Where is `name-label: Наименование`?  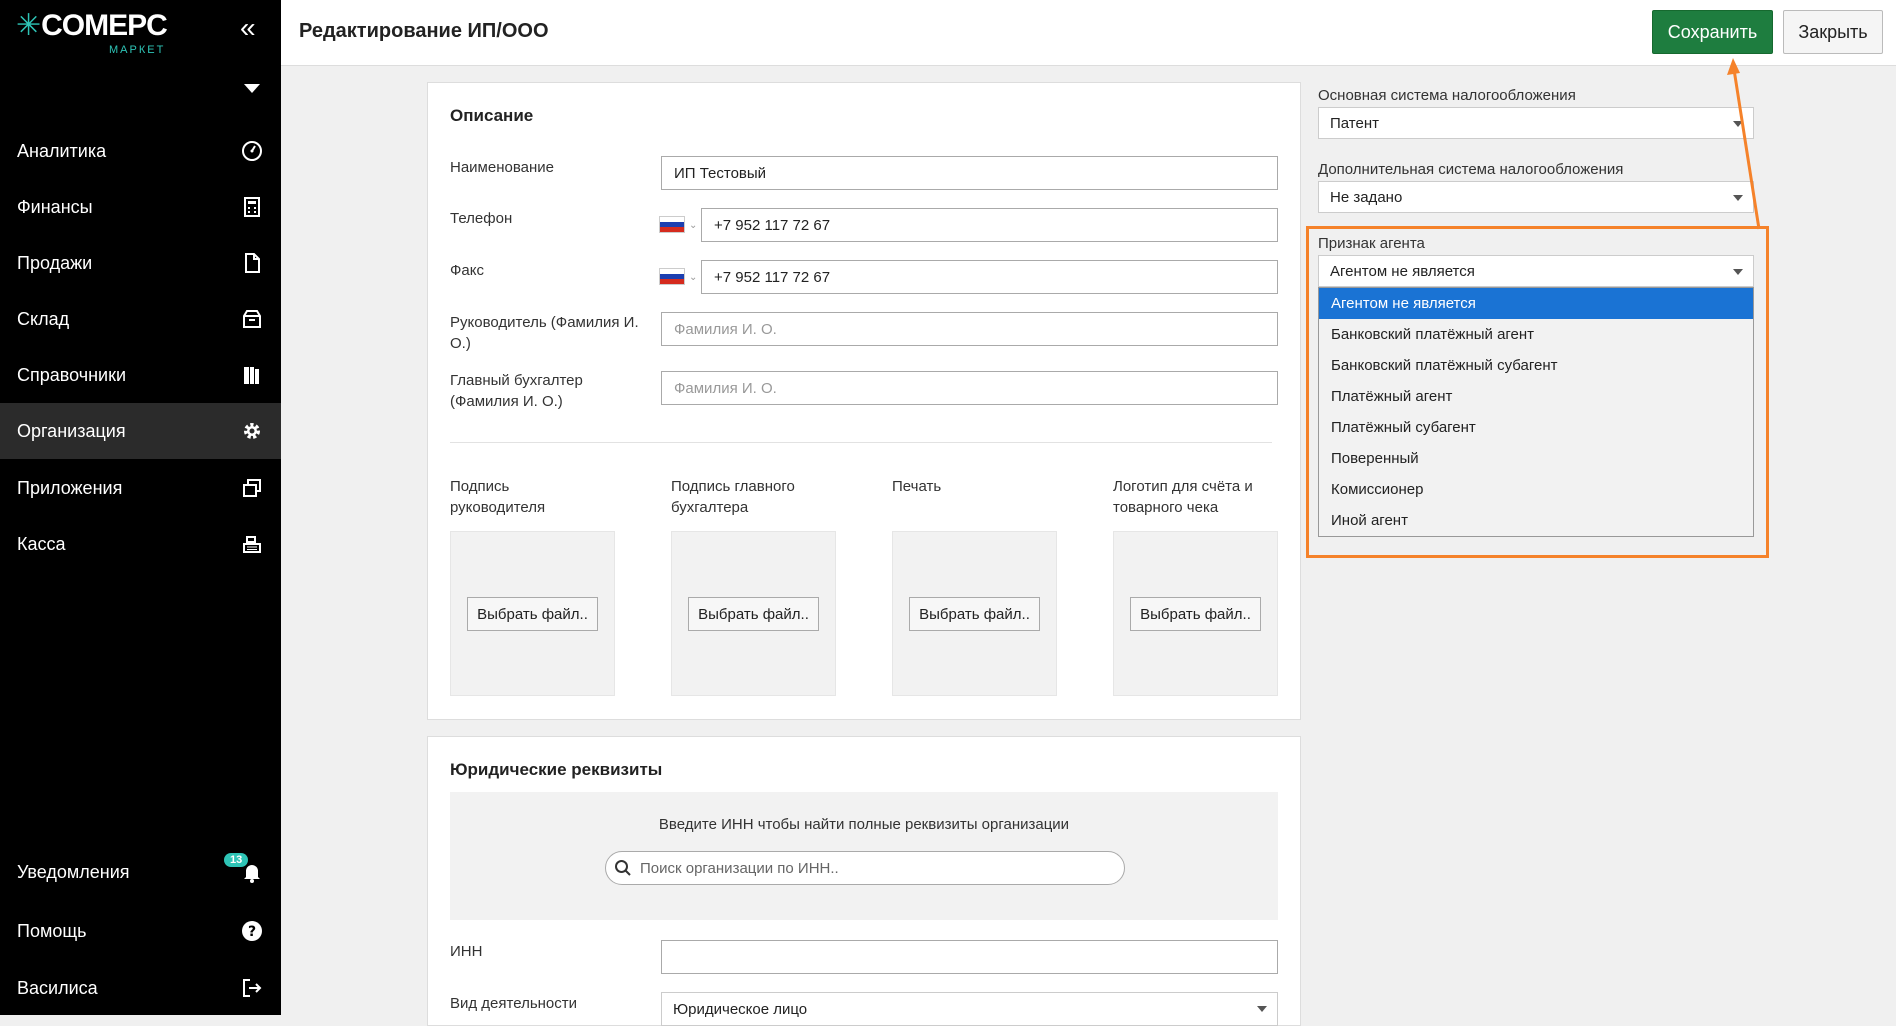 name-label: Наименование is located at coordinates (502, 167).